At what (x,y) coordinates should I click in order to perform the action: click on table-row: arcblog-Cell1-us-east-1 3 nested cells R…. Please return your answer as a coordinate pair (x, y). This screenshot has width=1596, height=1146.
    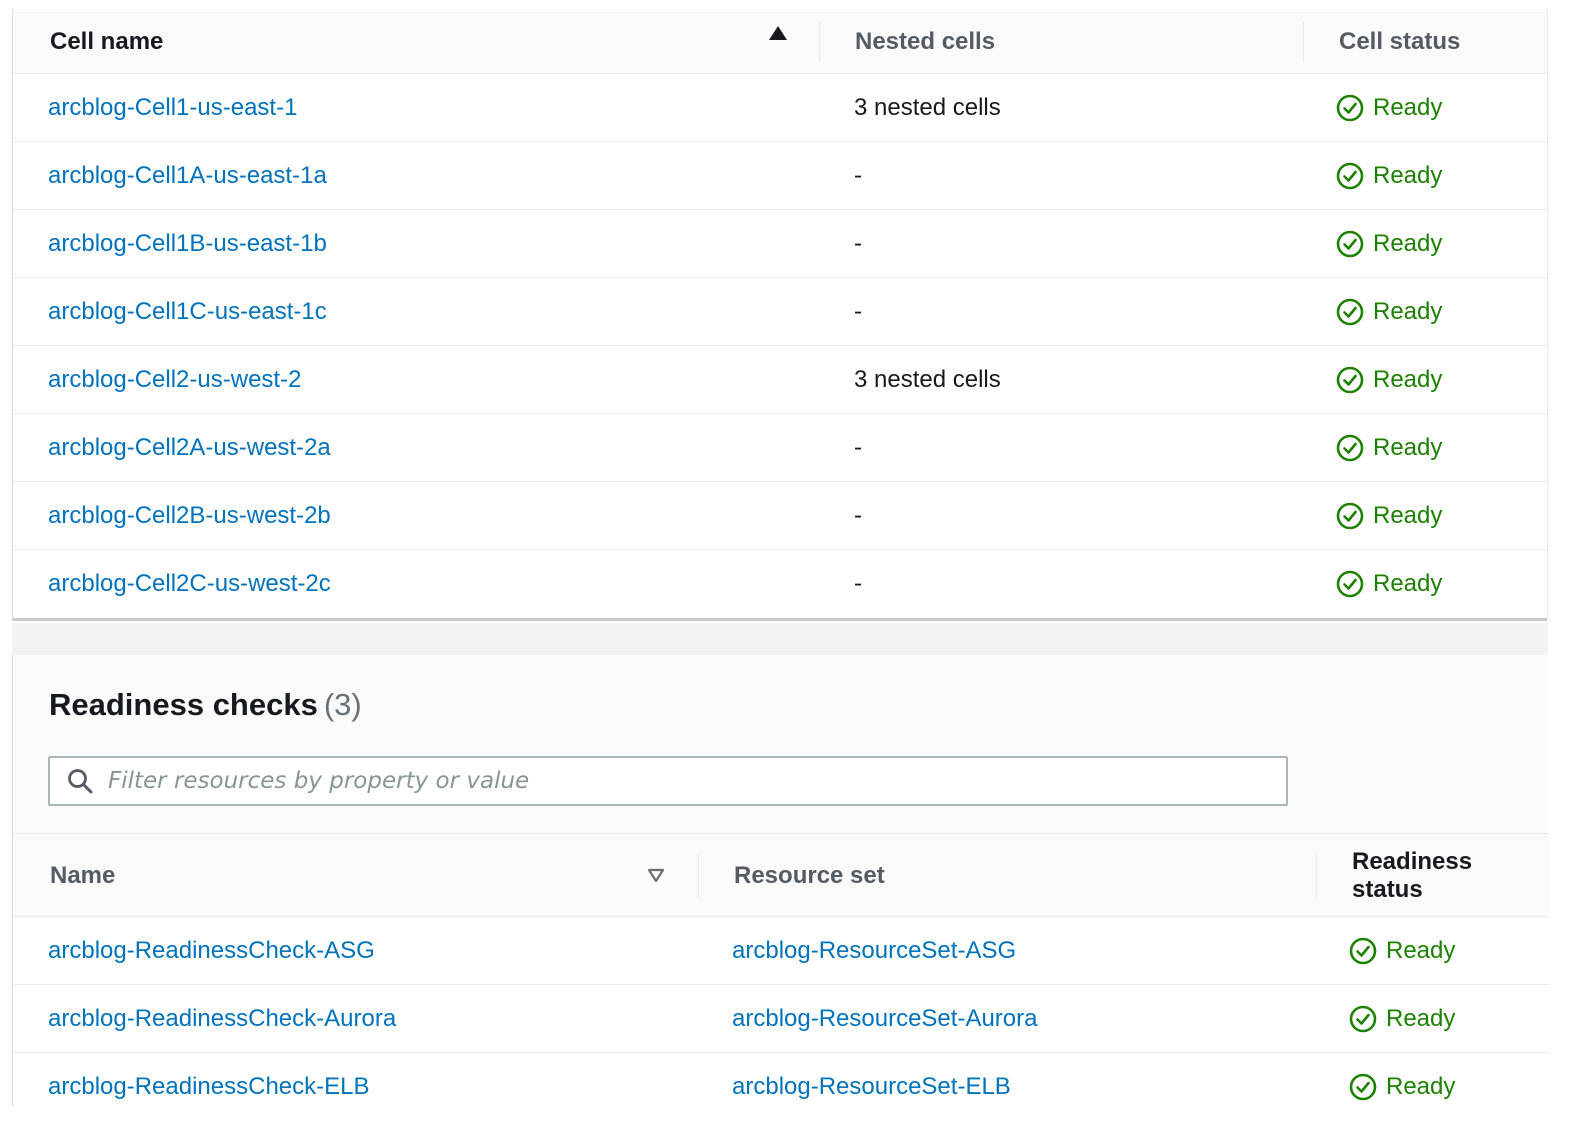
    Looking at the image, I should click on (780, 108).